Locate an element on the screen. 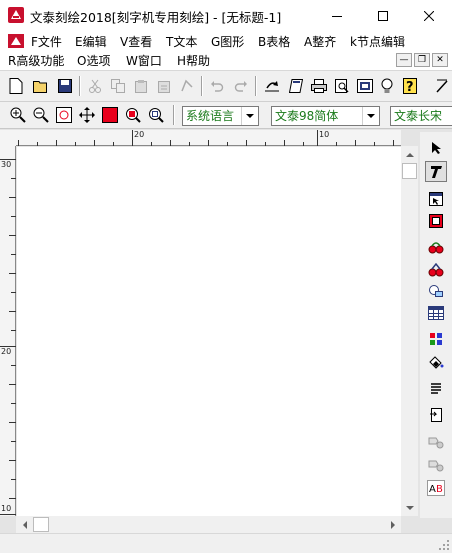 The image size is (452, 553). text-align-icon is located at coordinates (436, 387).